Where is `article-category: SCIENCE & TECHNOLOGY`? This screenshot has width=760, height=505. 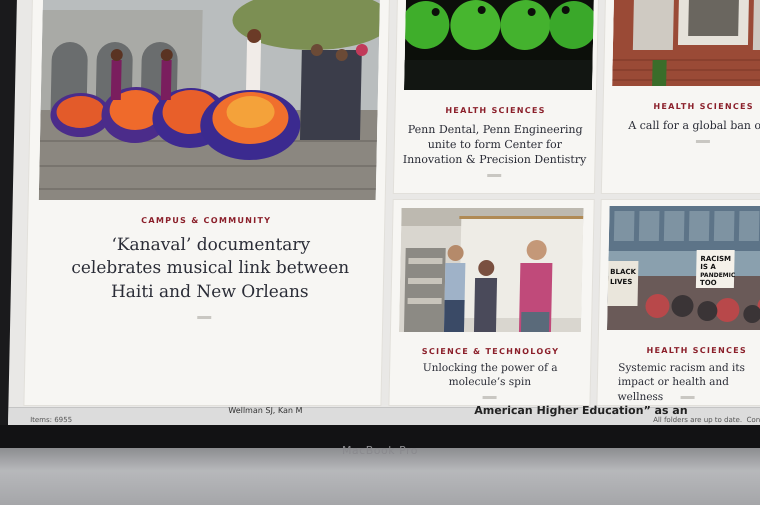 article-category: SCIENCE & TECHNOLOGY is located at coordinates (490, 351).